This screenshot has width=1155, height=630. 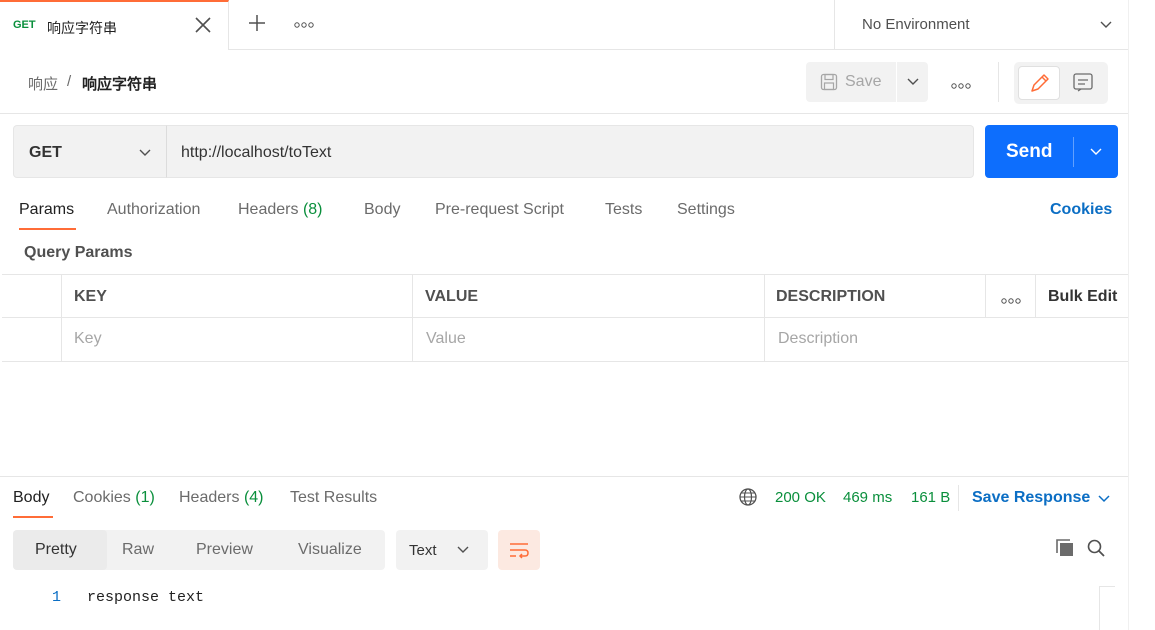 What do you see at coordinates (981, 25) in the screenshot?
I see `environment-selector: No Environment` at bounding box center [981, 25].